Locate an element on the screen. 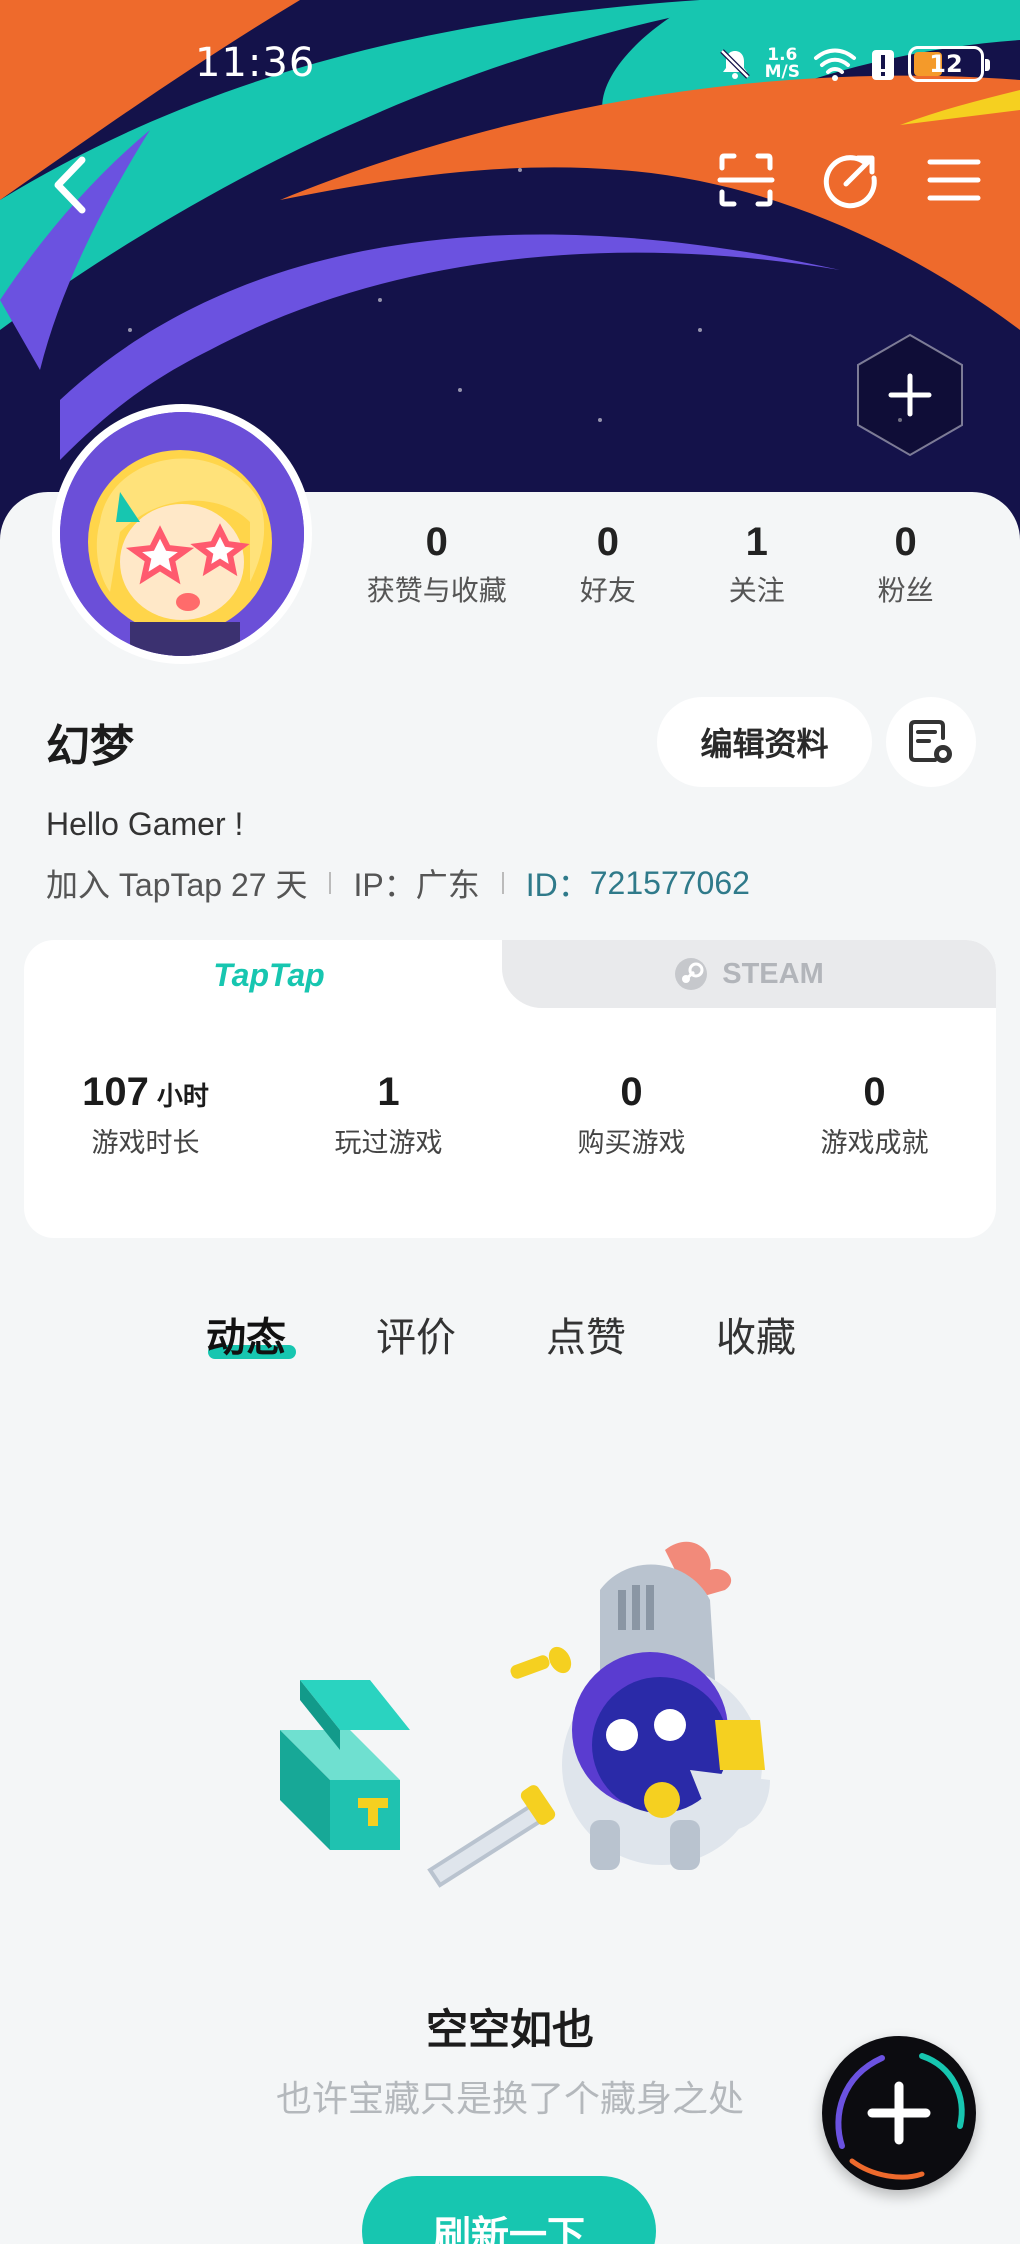 The image size is (1020, 2244). played-games-value: 1 is located at coordinates (388, 1092).